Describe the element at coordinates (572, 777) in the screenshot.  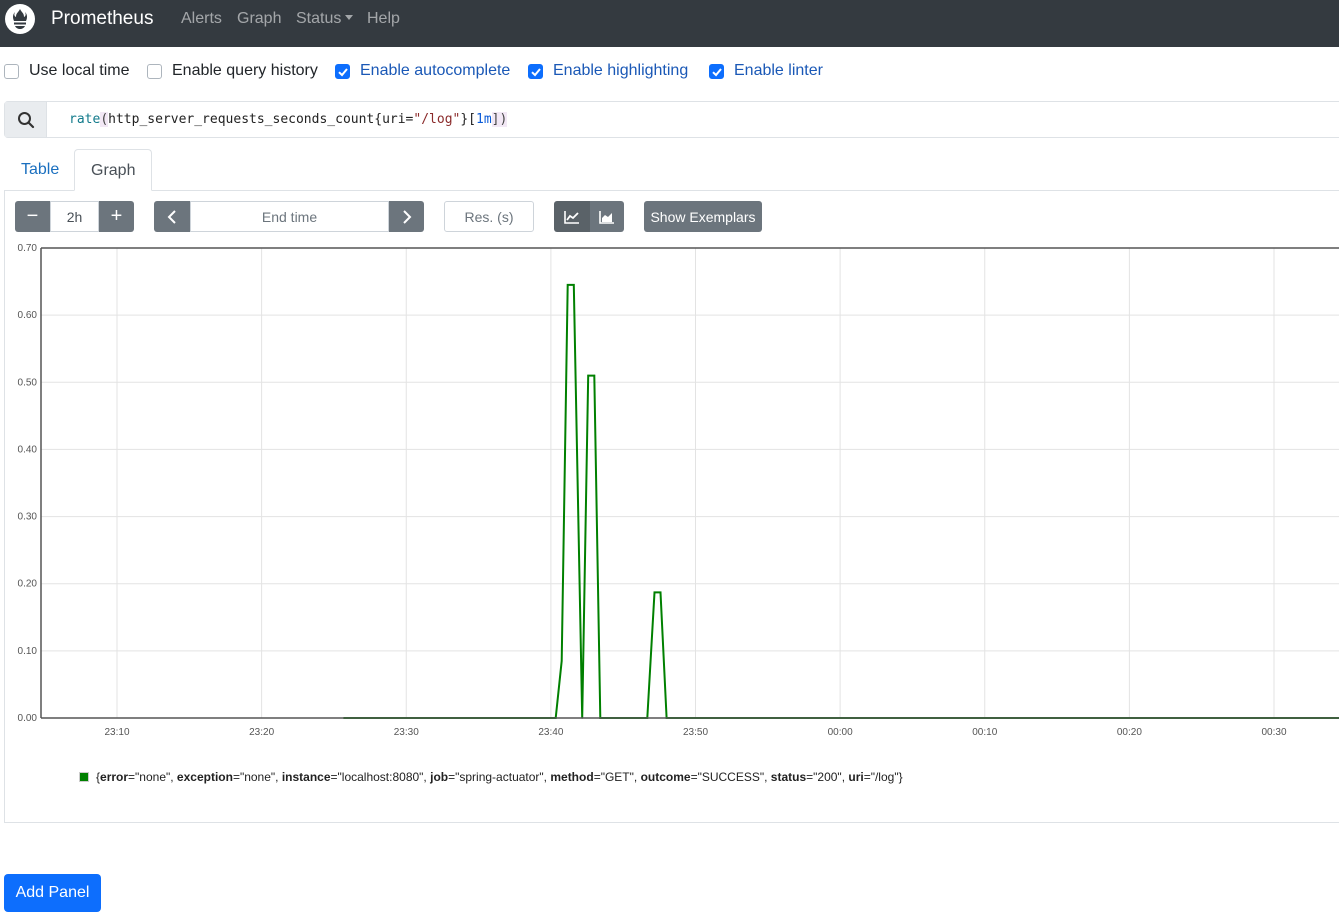
I see `legend-label-key: method` at that location.